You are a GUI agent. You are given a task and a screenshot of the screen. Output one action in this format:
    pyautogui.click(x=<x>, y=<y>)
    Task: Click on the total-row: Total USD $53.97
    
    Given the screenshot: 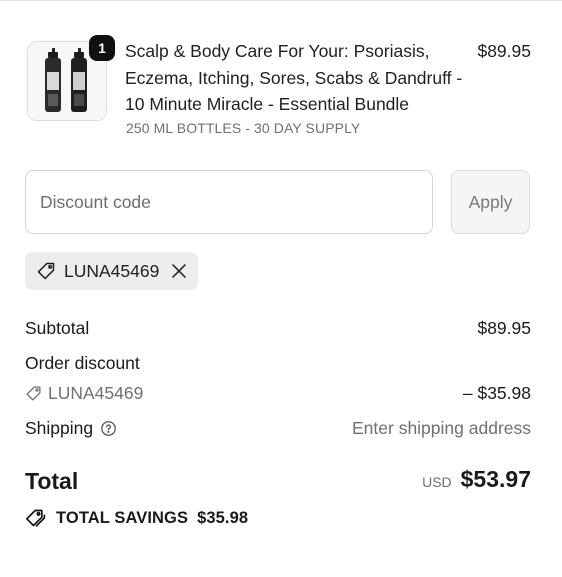 What is the action you would take?
    pyautogui.click(x=278, y=483)
    